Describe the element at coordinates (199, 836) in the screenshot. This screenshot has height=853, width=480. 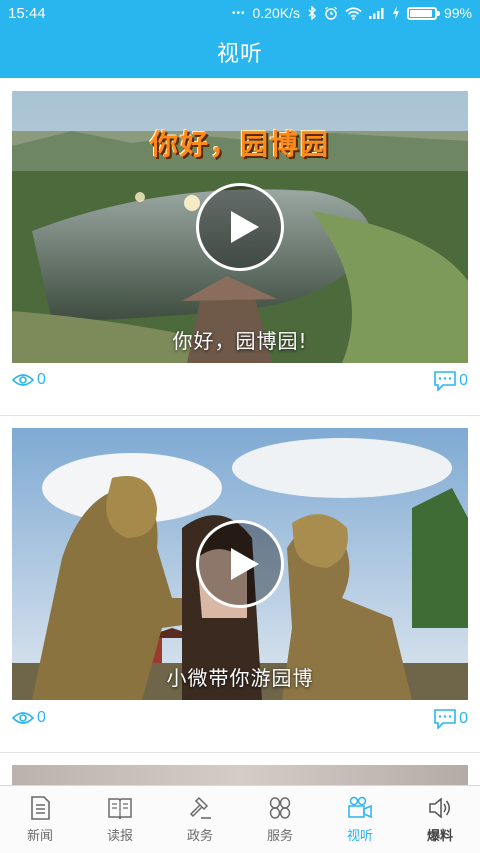
I see `tab-label: 政务` at that location.